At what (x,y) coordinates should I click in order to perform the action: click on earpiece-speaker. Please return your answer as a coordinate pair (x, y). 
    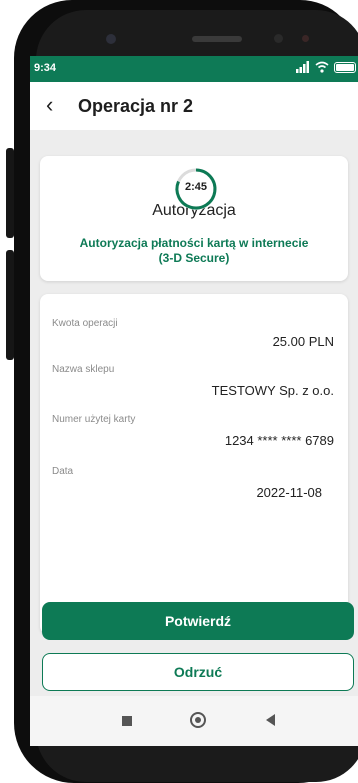
    Looking at the image, I should click on (217, 39).